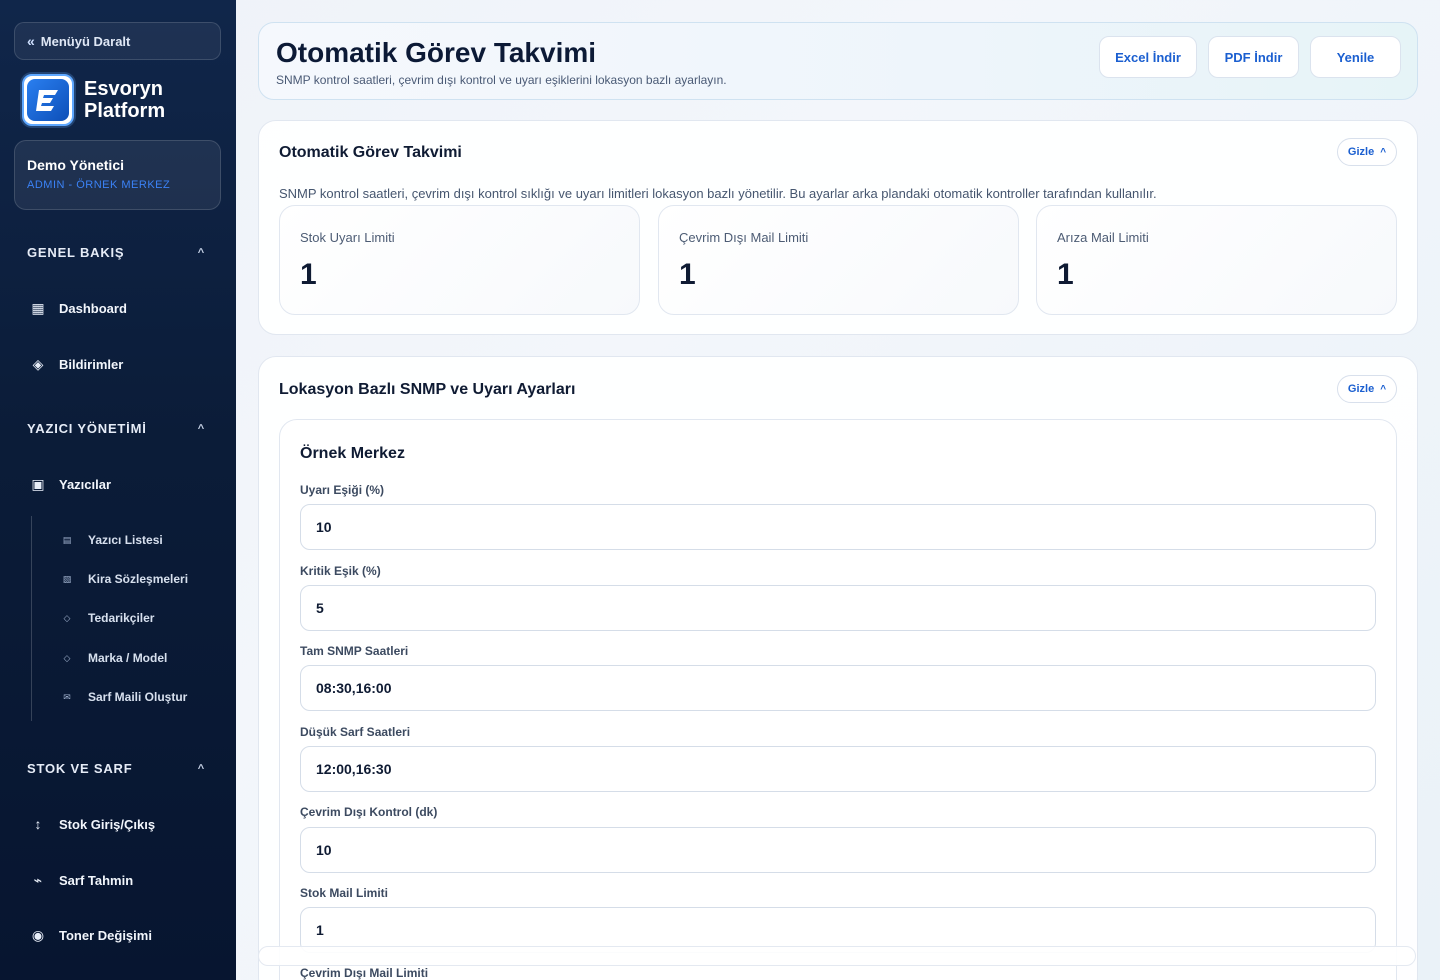 This screenshot has height=980, width=1440. What do you see at coordinates (838, 769) in the screenshot?
I see `low-supply-hours-input` at bounding box center [838, 769].